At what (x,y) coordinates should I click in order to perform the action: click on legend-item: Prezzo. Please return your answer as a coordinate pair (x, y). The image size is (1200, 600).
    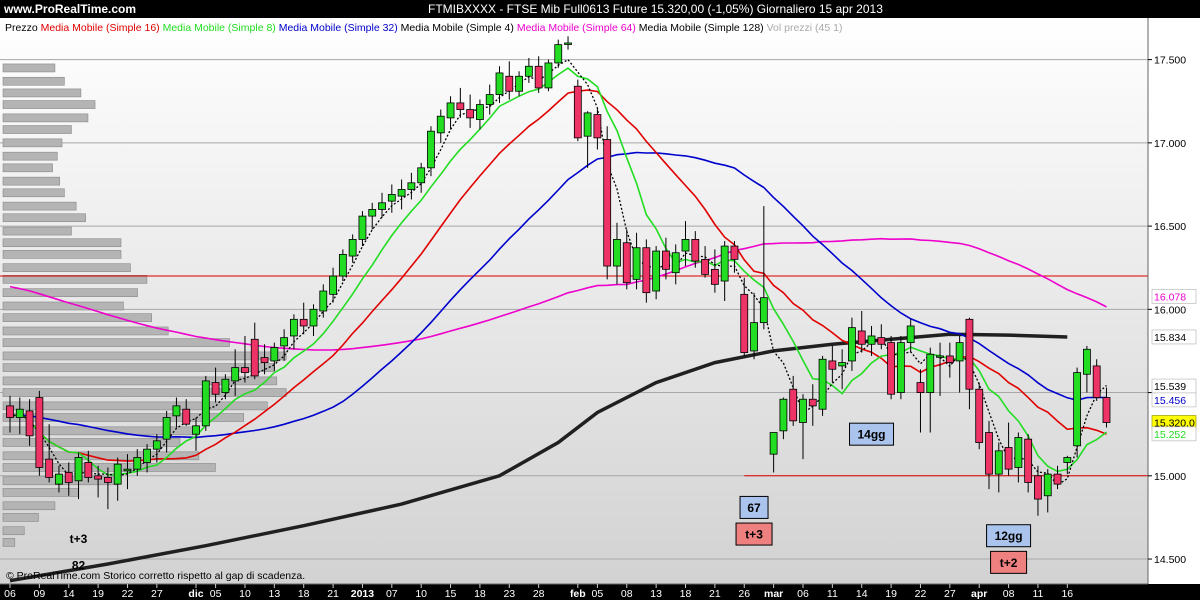
    Looking at the image, I should click on (21, 28).